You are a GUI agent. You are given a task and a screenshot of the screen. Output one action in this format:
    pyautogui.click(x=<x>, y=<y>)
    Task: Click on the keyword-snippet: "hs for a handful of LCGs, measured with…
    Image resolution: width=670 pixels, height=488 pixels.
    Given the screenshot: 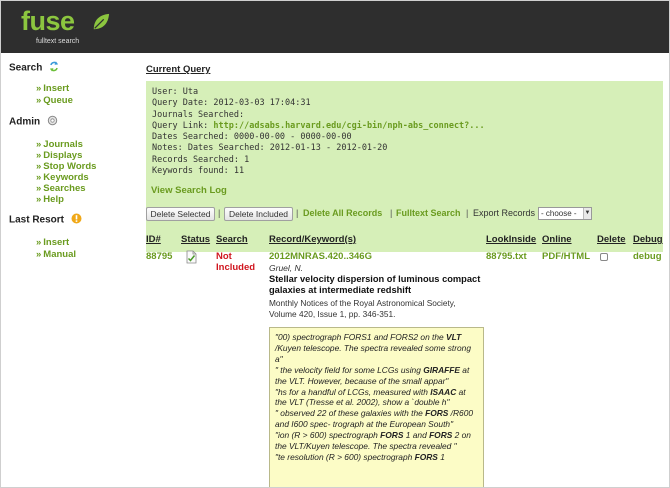 What is the action you would take?
    pyautogui.click(x=370, y=397)
    